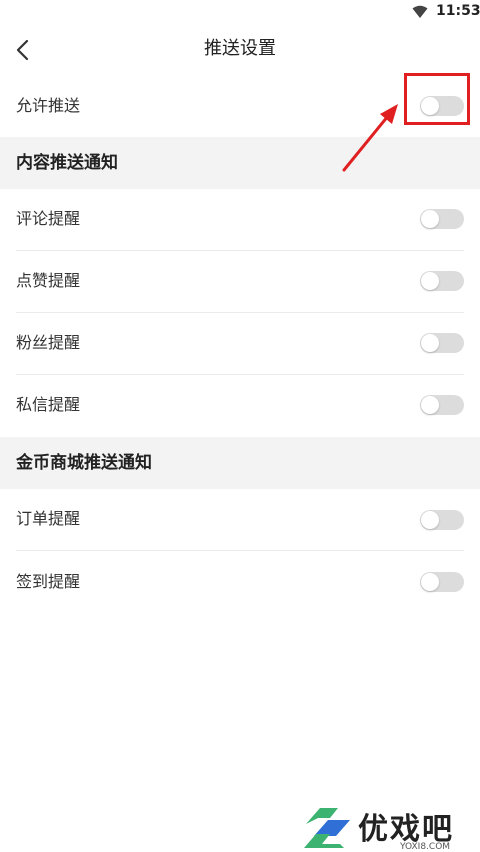  Describe the element at coordinates (420, 11) in the screenshot. I see `wifi-icon` at that location.